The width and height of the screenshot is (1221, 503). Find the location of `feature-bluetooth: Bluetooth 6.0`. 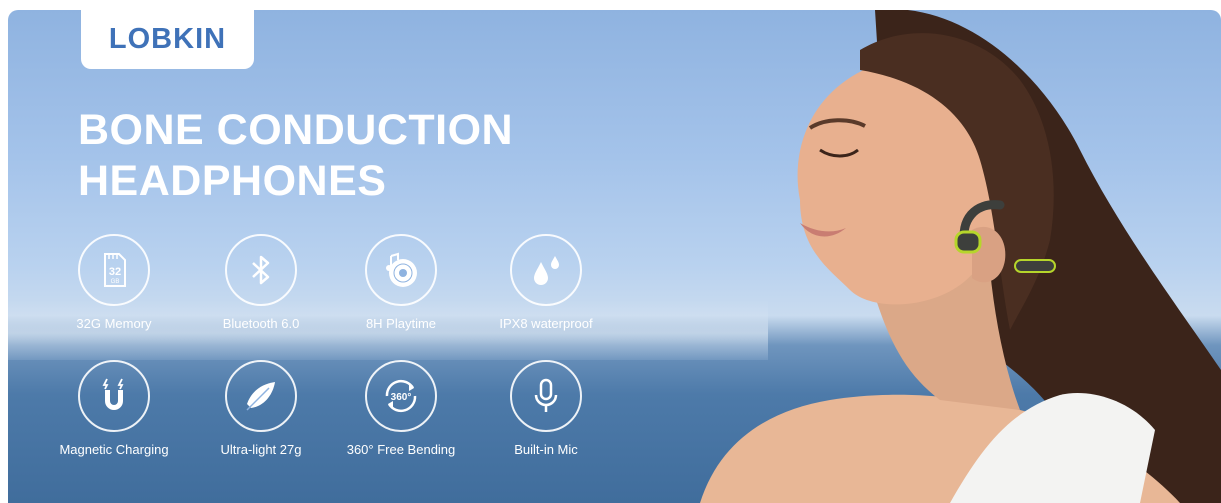

feature-bluetooth: Bluetooth 6.0 is located at coordinates (261, 282).